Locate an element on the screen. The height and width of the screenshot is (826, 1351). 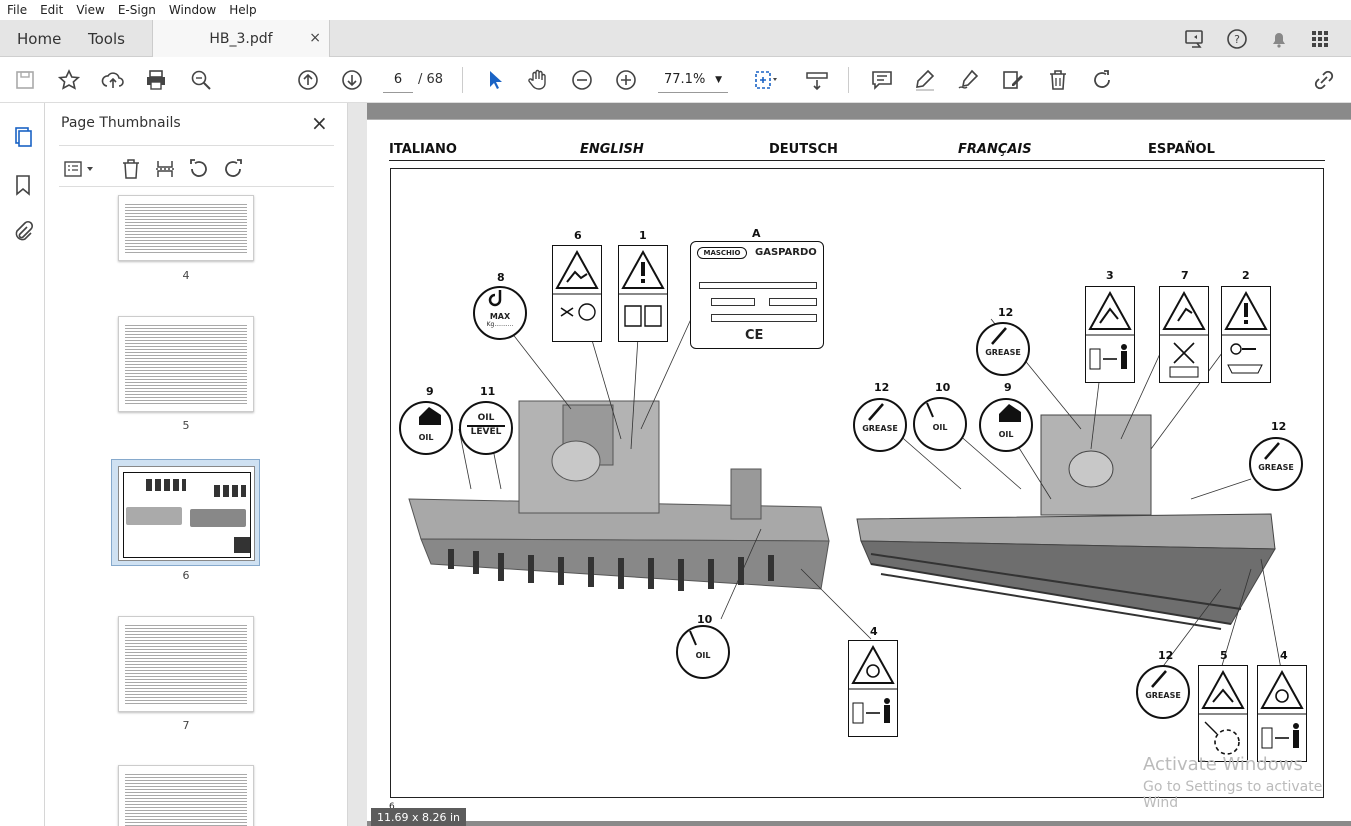
ce-mark-icon: CE is located at coordinates (754, 335).